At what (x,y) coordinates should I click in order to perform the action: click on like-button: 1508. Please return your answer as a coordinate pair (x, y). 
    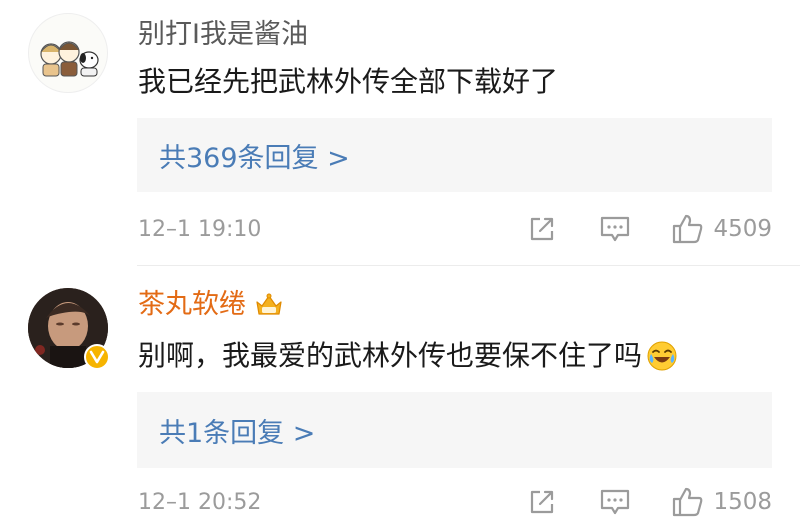
    Looking at the image, I should click on (721, 502).